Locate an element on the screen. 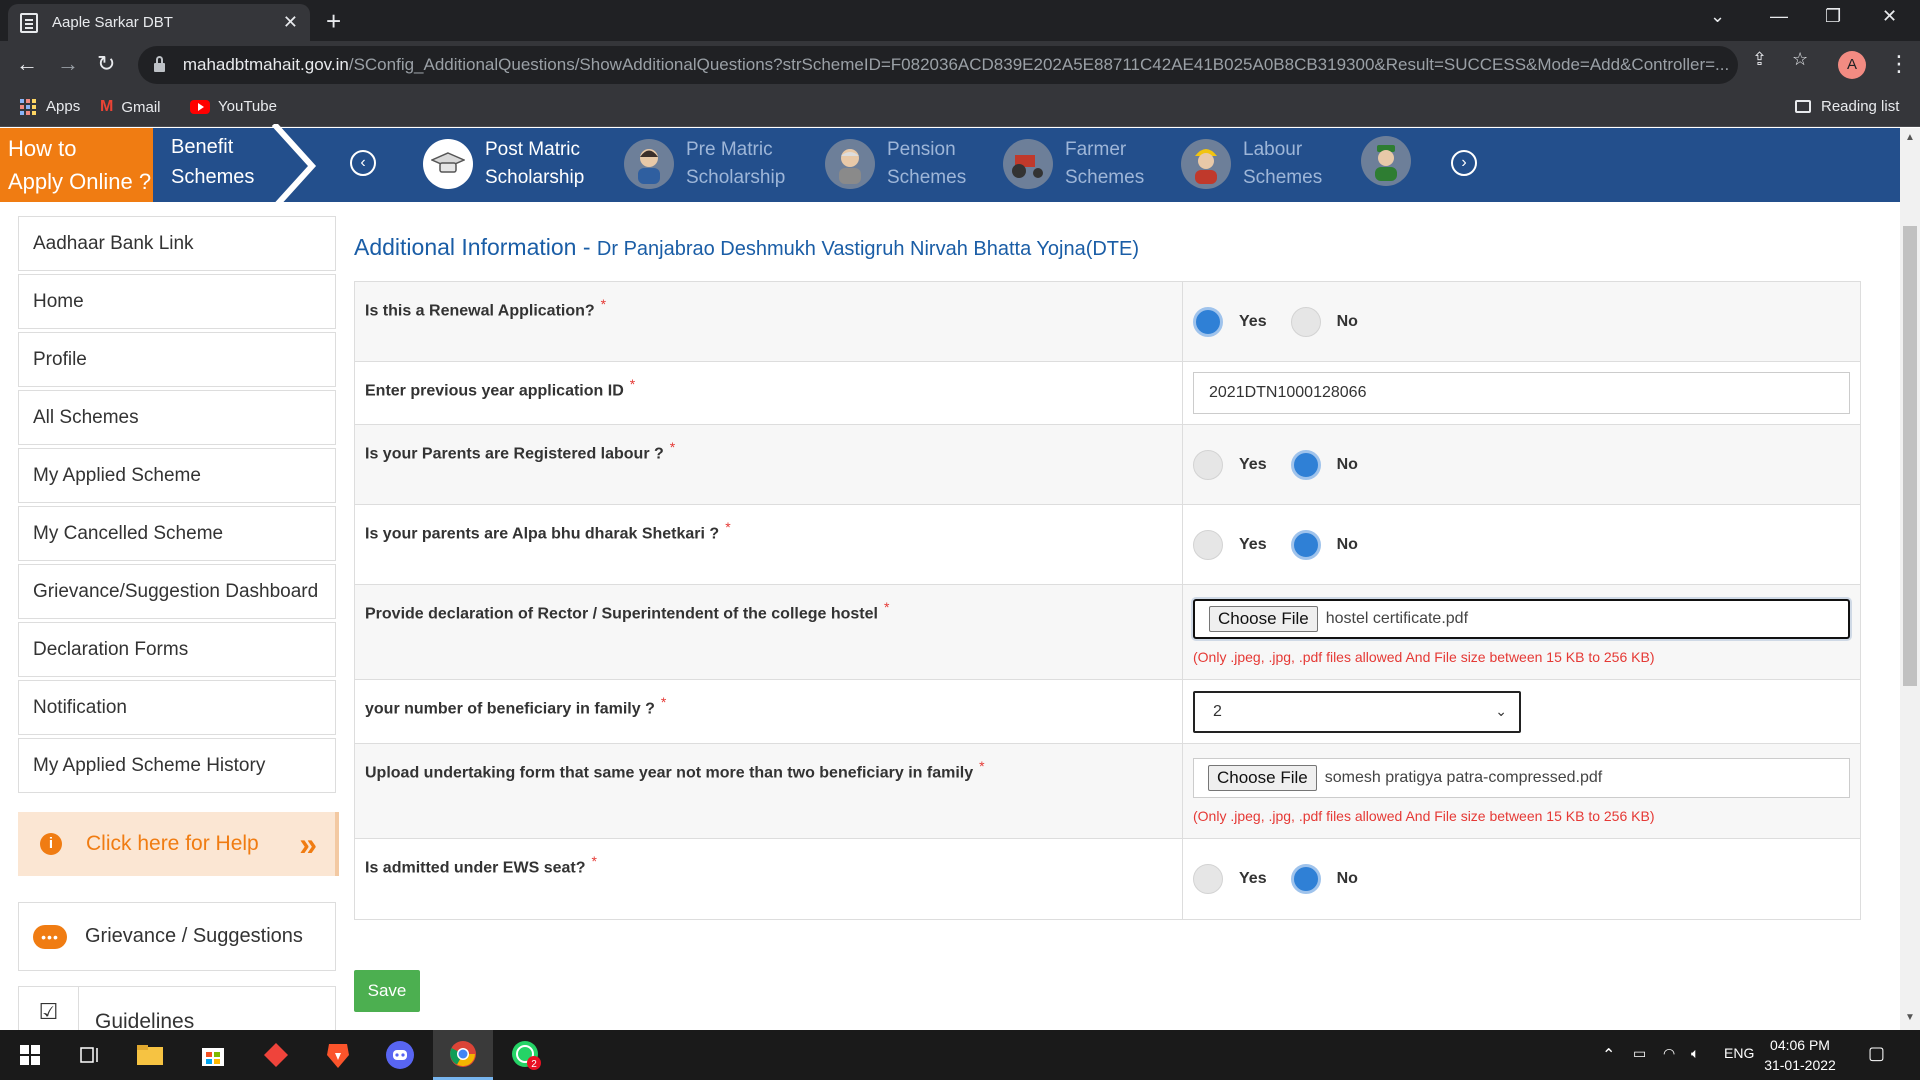 This screenshot has height=1080, width=1920. save-button: Save is located at coordinates (387, 991).